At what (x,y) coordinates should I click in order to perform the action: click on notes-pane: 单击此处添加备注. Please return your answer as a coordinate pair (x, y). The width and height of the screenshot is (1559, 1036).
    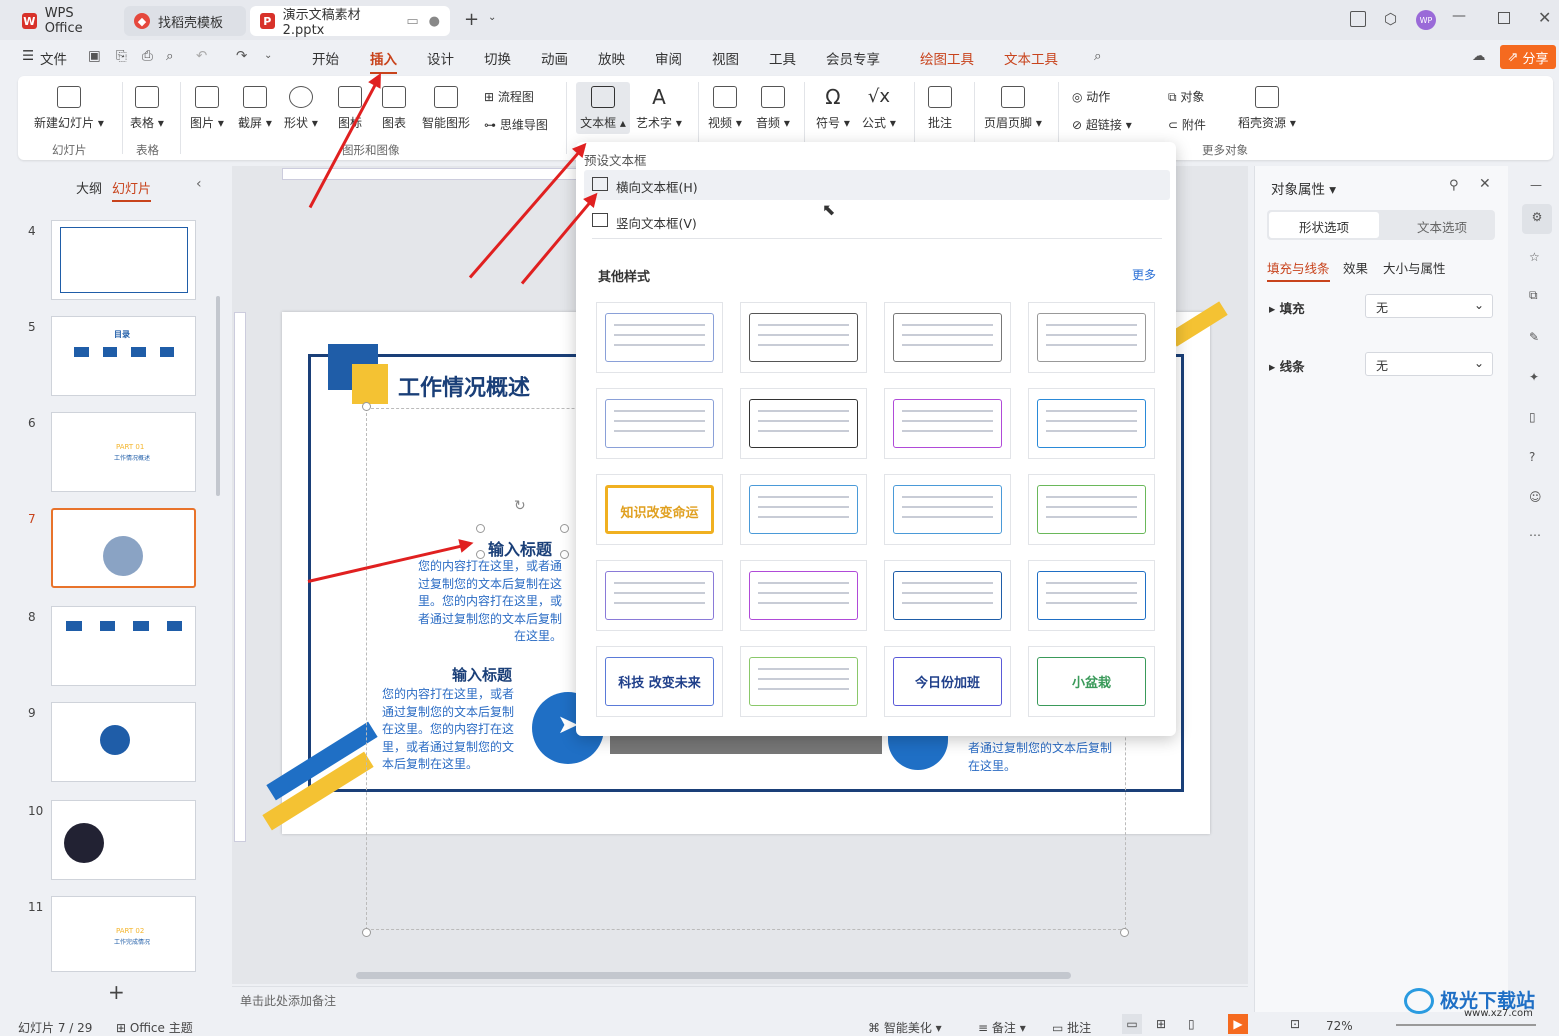
    Looking at the image, I should click on (740, 999).